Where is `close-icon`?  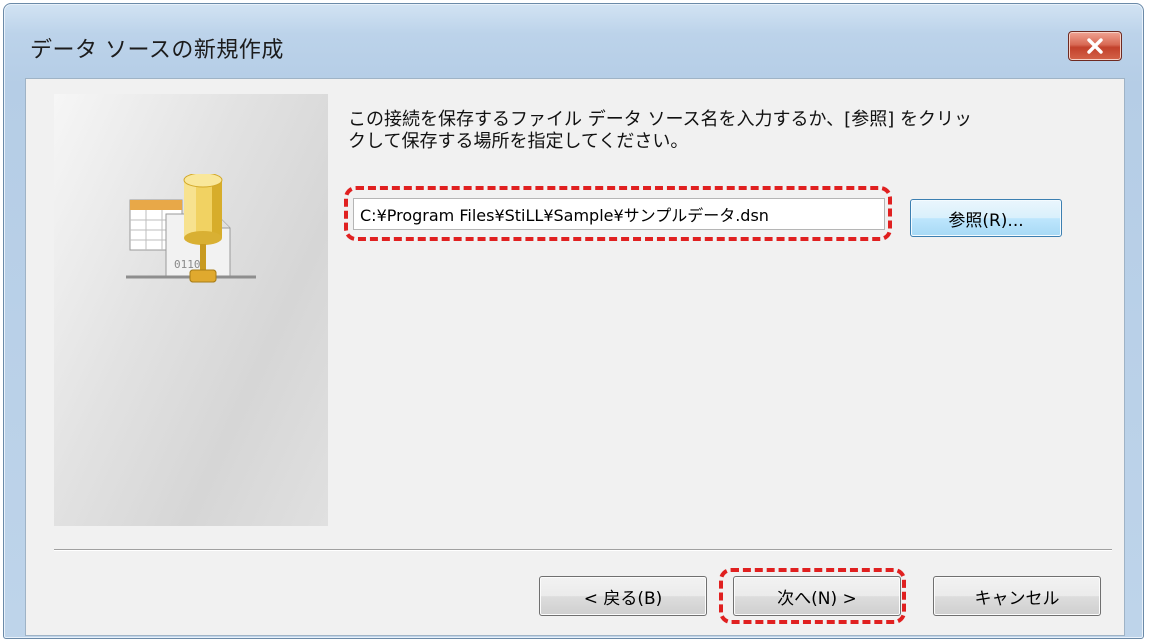 close-icon is located at coordinates (1095, 46).